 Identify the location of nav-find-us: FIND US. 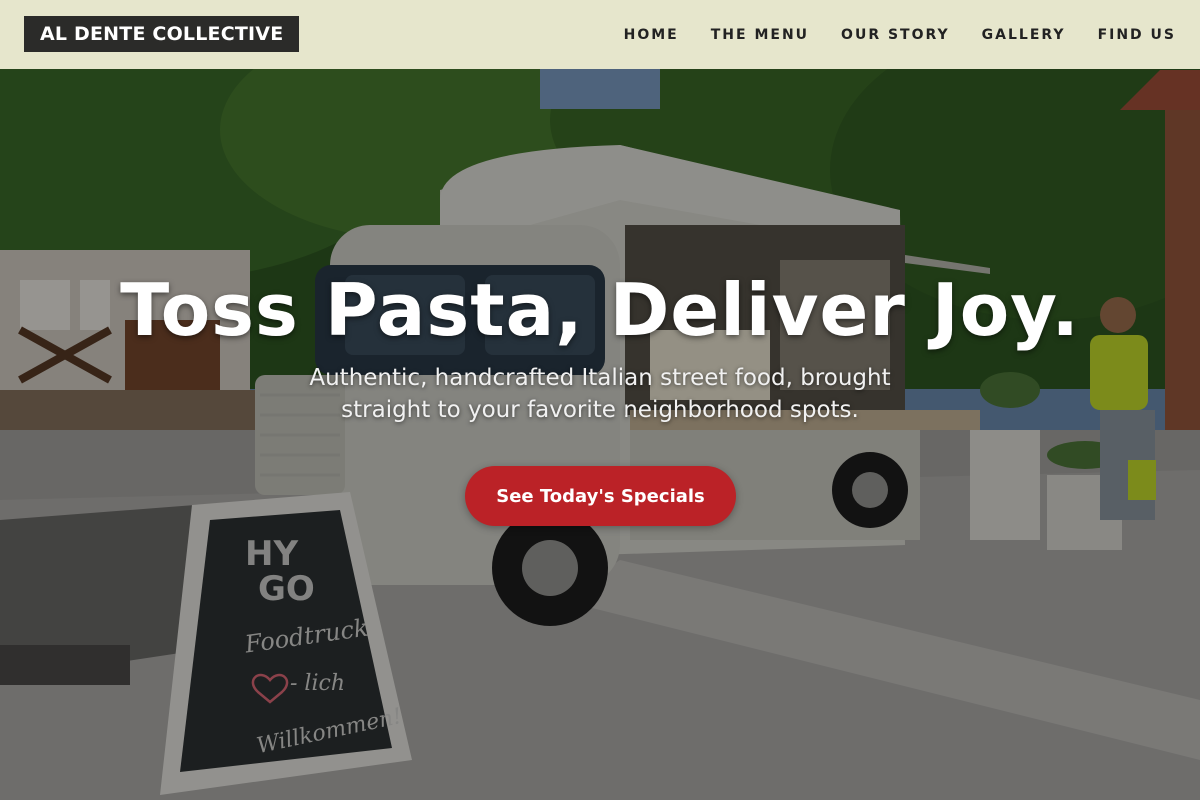
(1137, 35).